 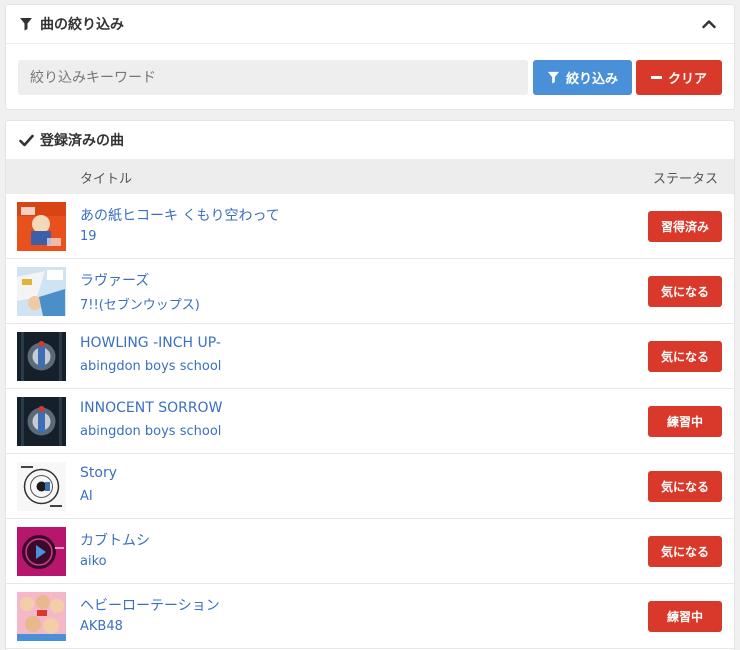 What do you see at coordinates (685, 226) in the screenshot?
I see `status-button: 習得済み` at bounding box center [685, 226].